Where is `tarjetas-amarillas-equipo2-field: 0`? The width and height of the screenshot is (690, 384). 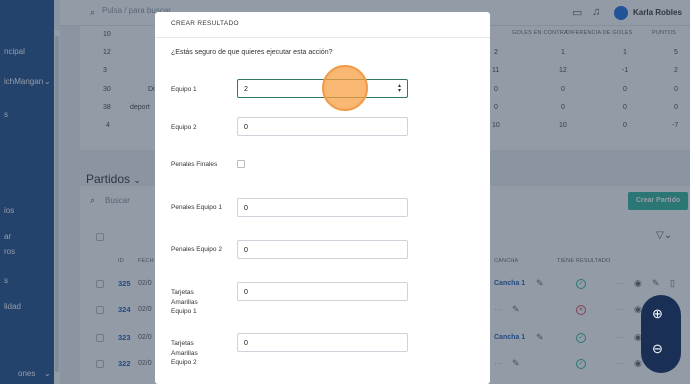
tarjetas-amarillas-equipo2-field: 0 is located at coordinates (322, 342).